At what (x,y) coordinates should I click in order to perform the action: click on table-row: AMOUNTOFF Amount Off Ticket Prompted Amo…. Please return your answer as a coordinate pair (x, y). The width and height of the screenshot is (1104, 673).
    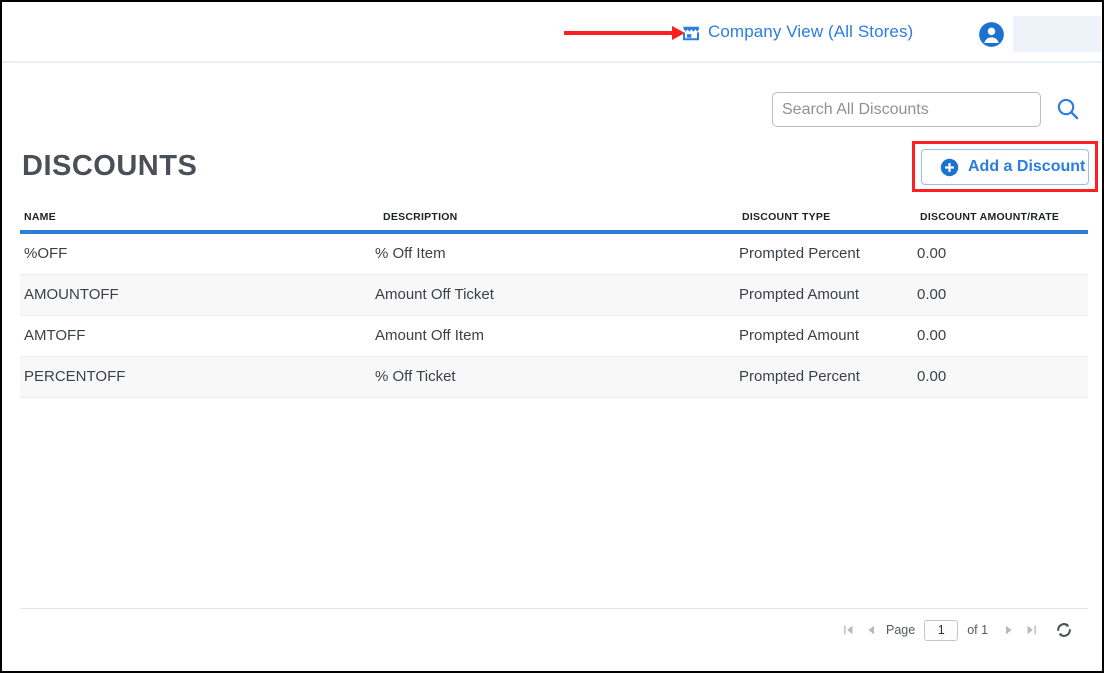
    Looking at the image, I should click on (554, 295).